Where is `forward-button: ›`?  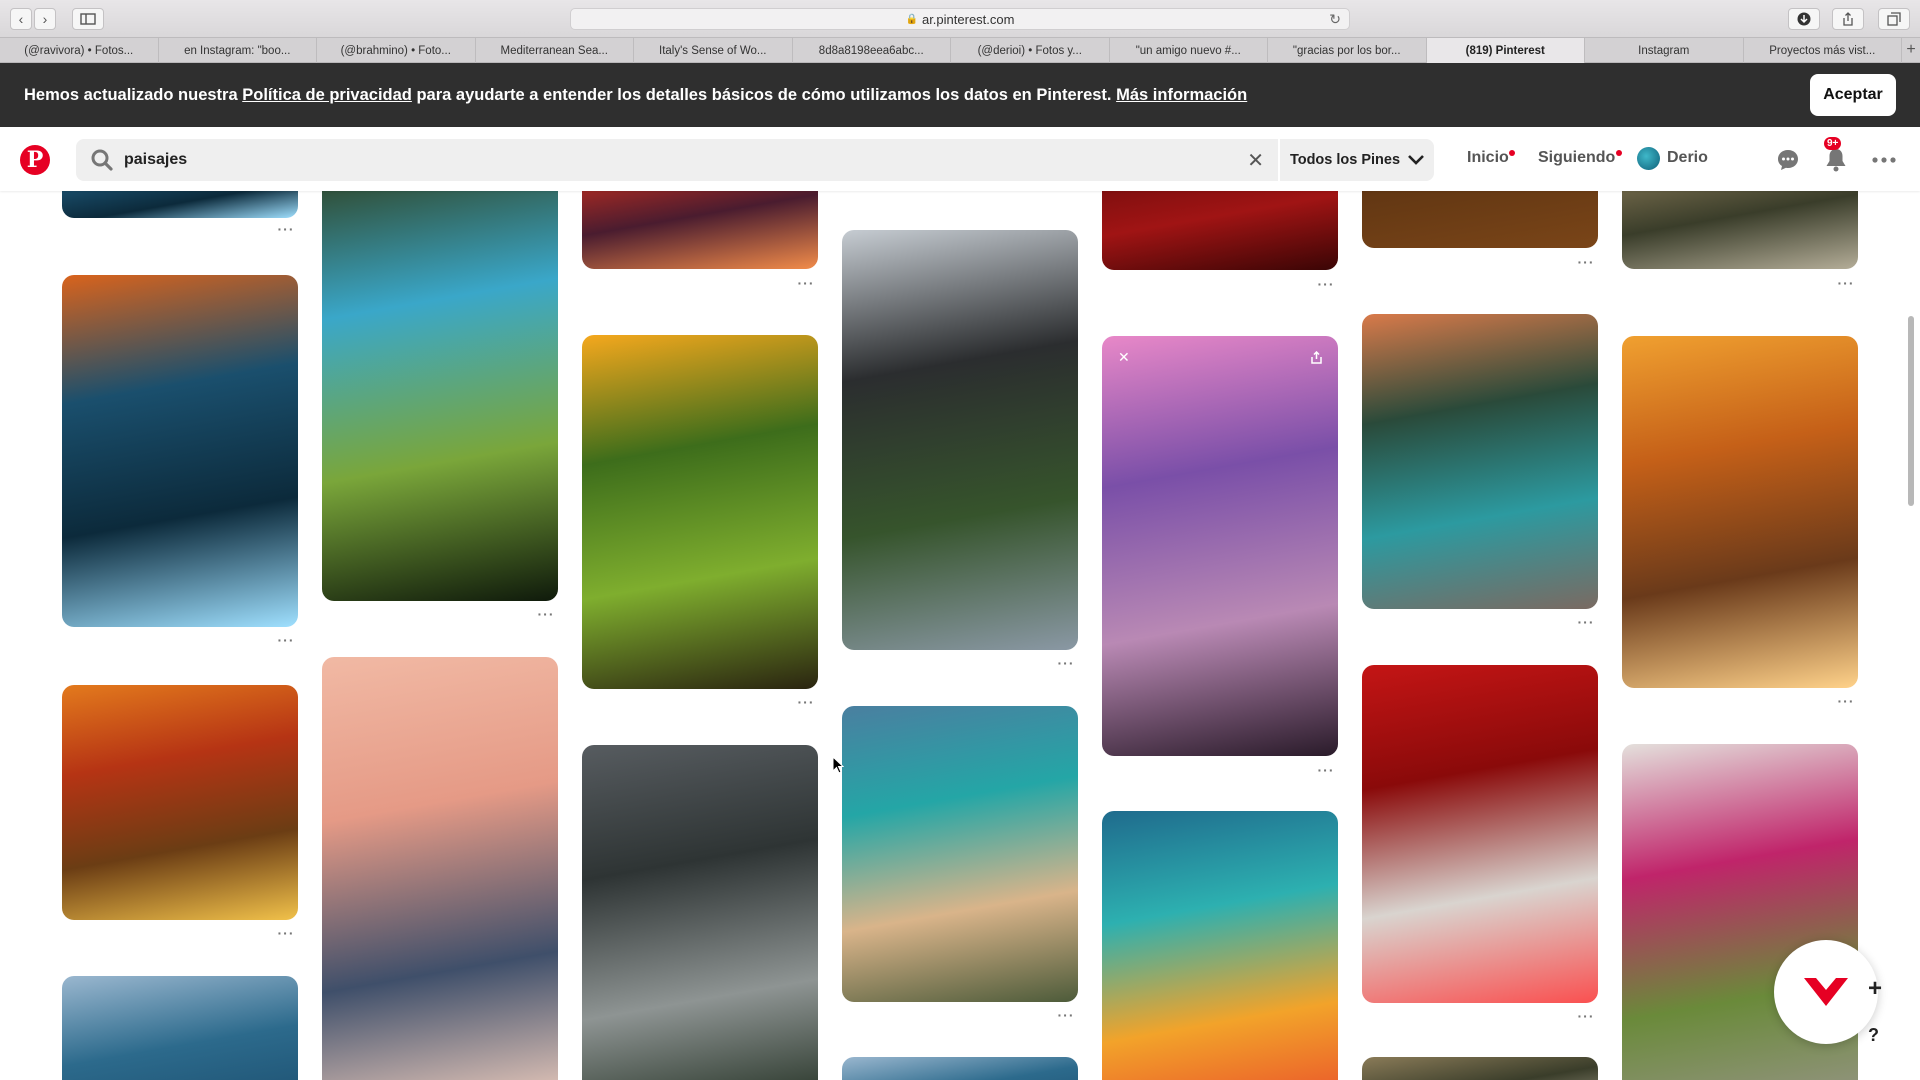
forward-button: › is located at coordinates (45, 19).